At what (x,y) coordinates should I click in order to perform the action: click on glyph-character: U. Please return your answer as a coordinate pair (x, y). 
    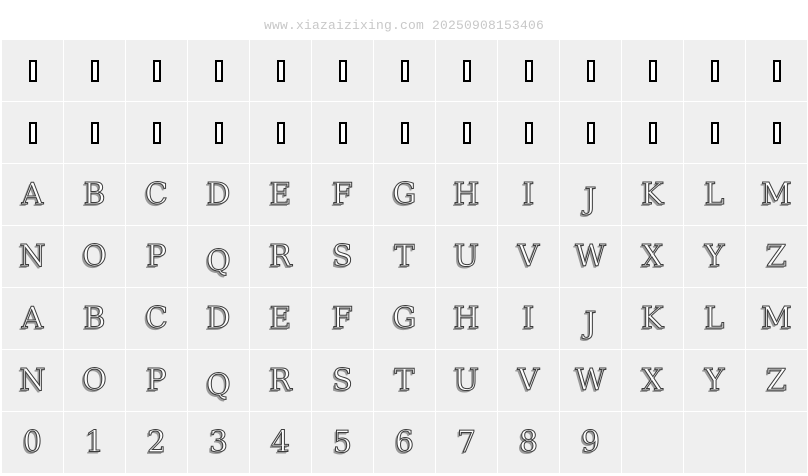
    Looking at the image, I should click on (466, 256).